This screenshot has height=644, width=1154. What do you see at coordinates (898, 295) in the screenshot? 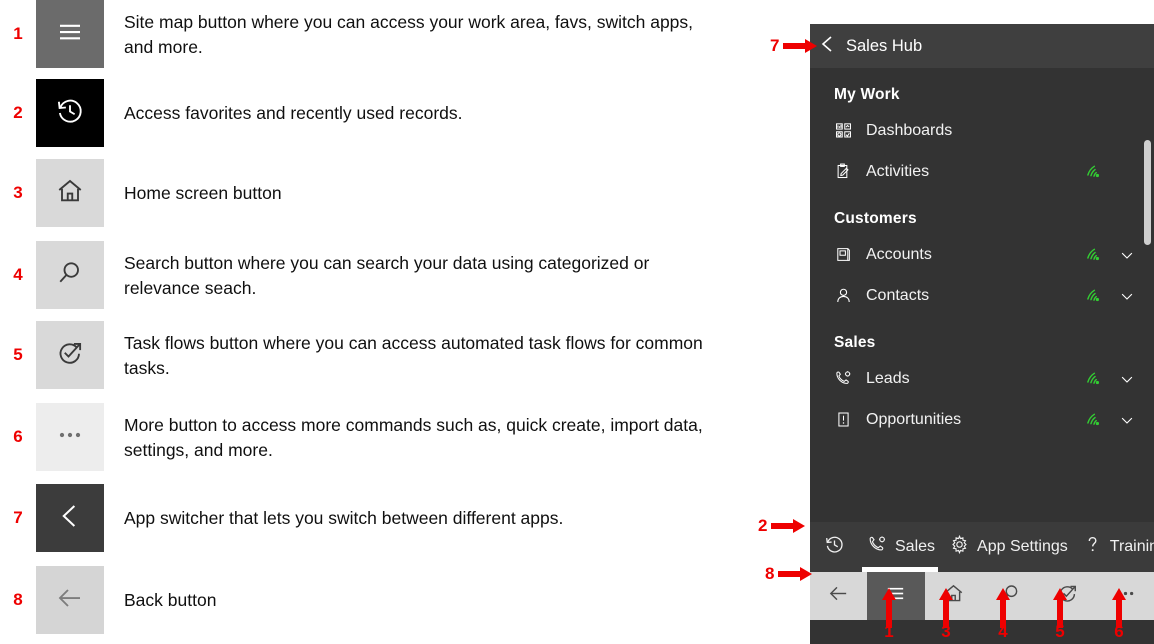
I see `nav-item-label: Contacts` at bounding box center [898, 295].